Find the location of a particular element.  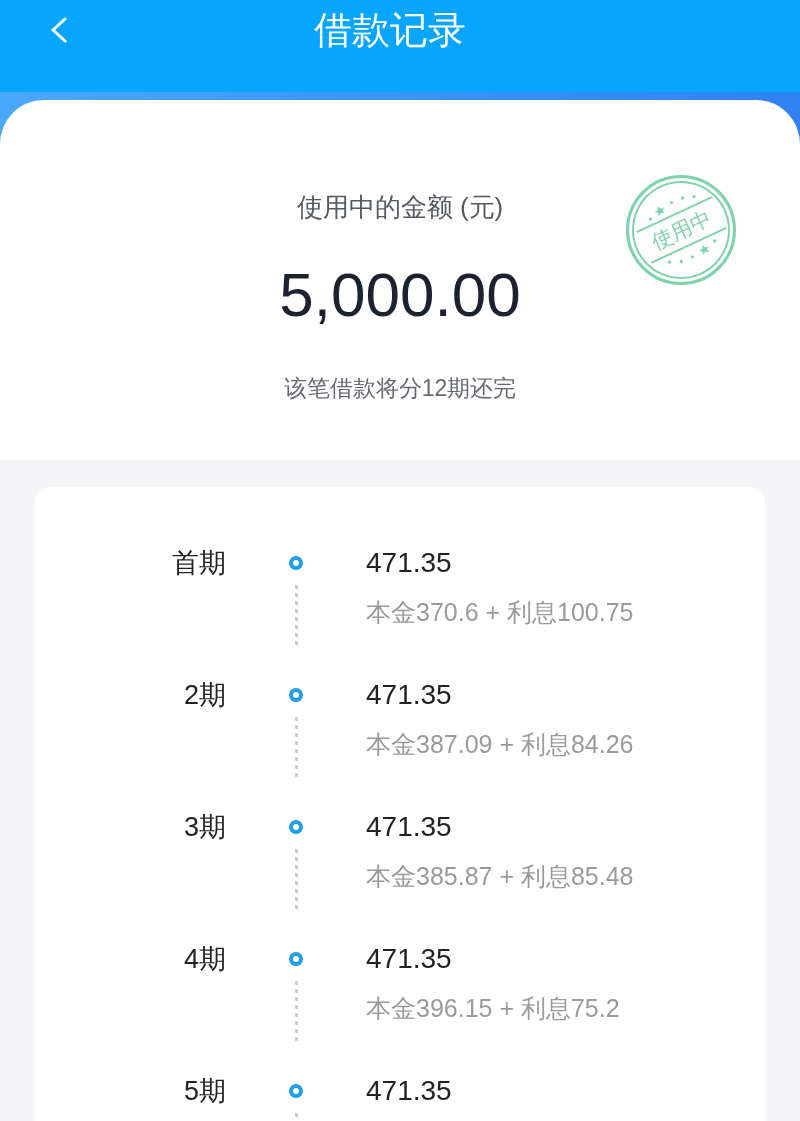

period-label: 首期 is located at coordinates (199, 563).